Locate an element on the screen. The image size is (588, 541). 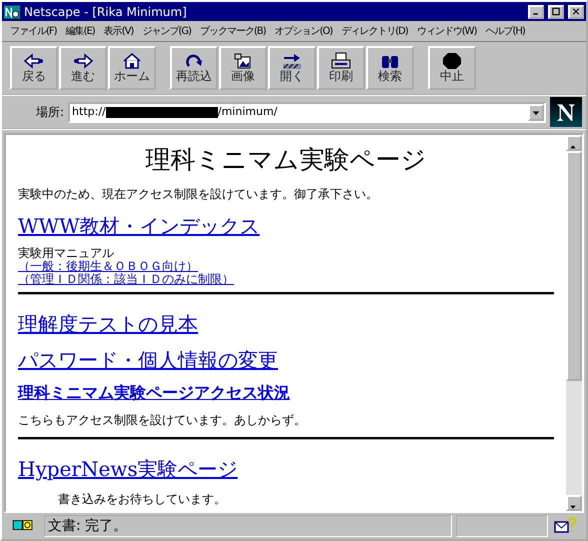
toolbar-button: 戻る is located at coordinates (34, 68).